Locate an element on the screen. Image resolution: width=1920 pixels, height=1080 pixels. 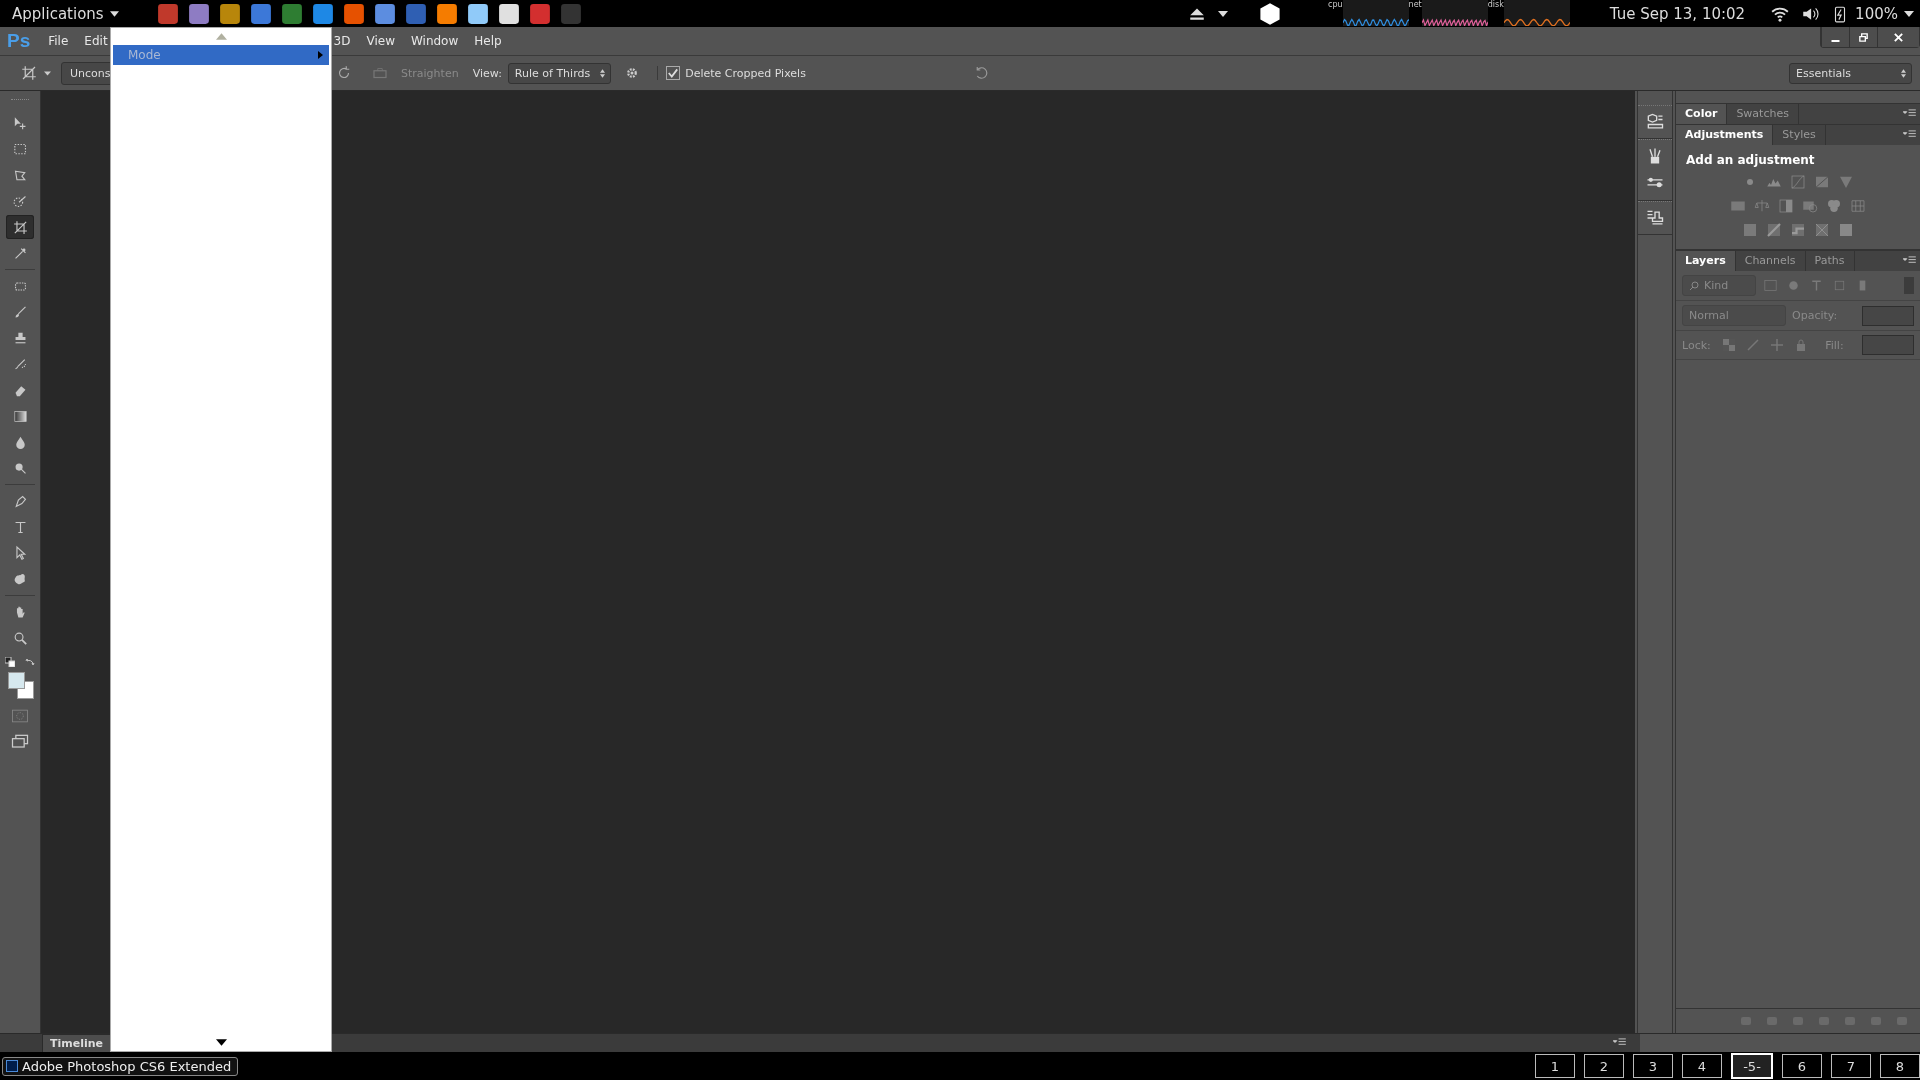
restore-button is located at coordinates (1863, 37).